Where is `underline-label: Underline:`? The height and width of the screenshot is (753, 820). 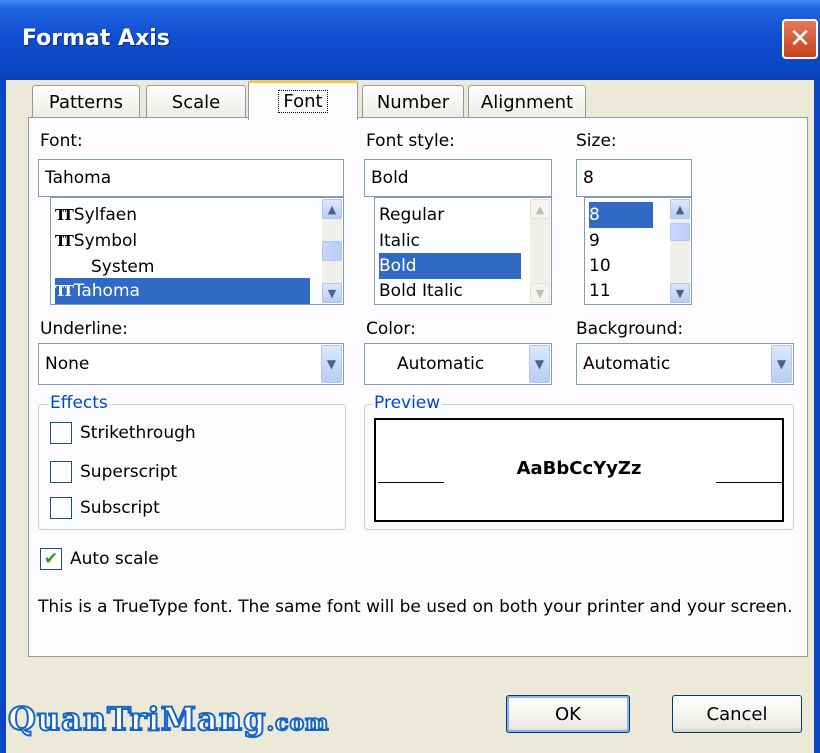 underline-label: Underline: is located at coordinates (84, 329).